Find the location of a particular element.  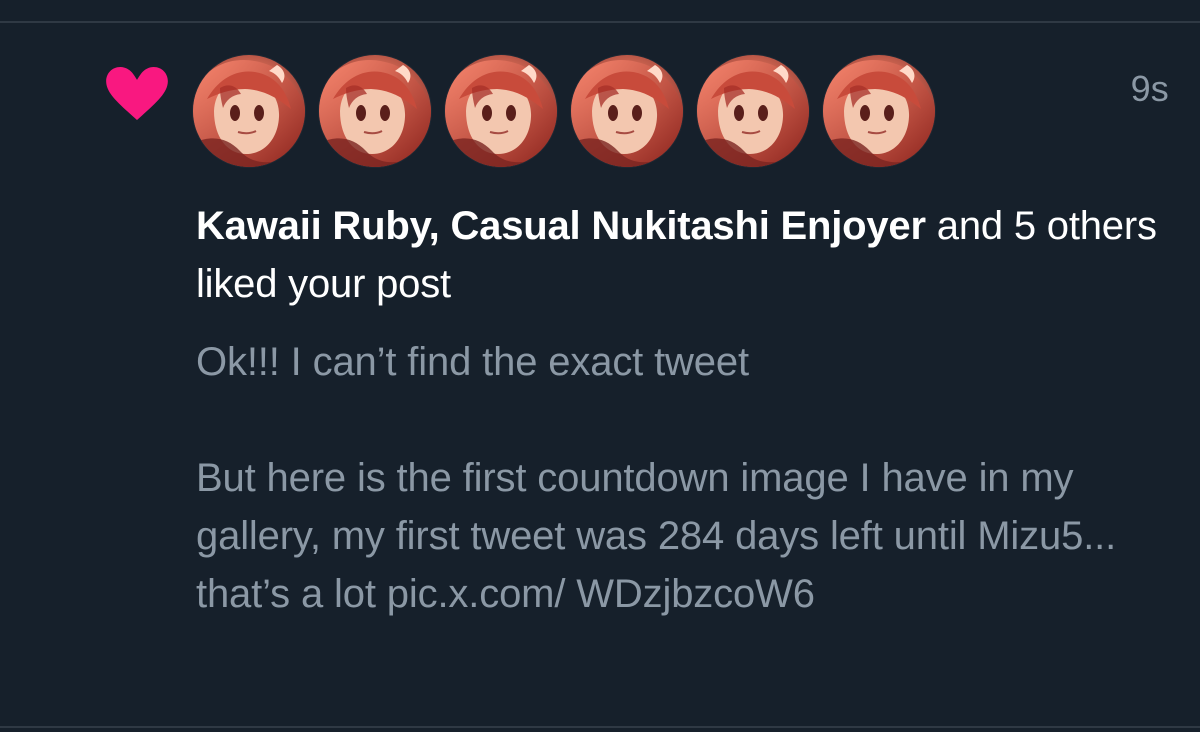

notification-time: 9s is located at coordinates (1149, 88).